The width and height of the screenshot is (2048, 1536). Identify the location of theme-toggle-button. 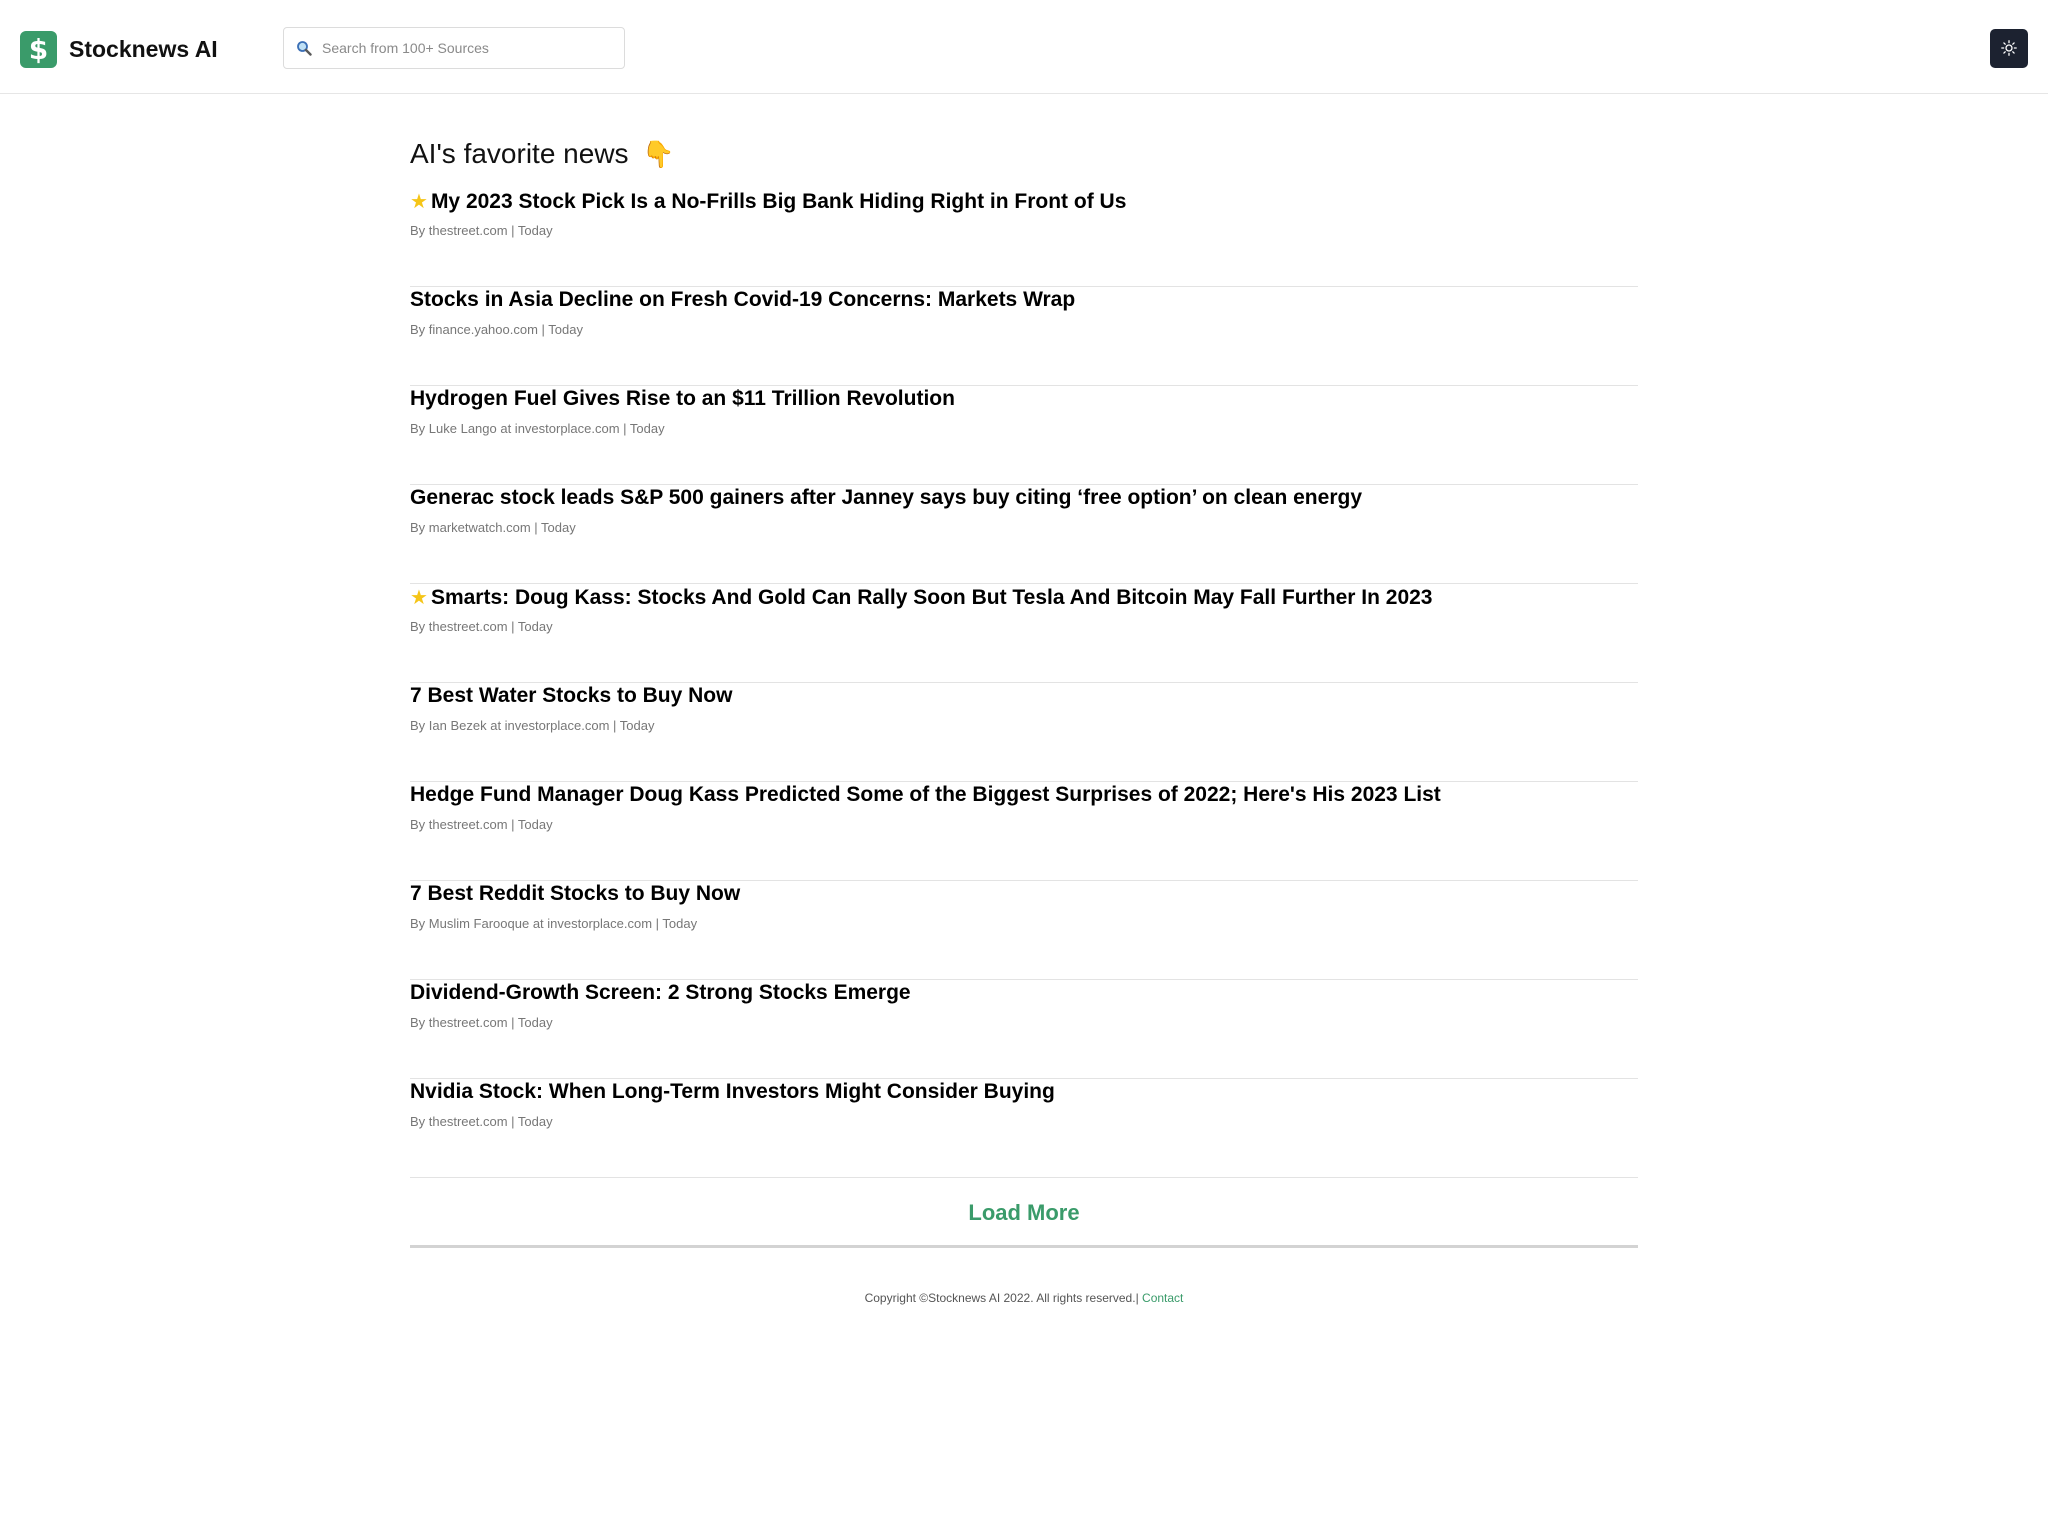
(2009, 48).